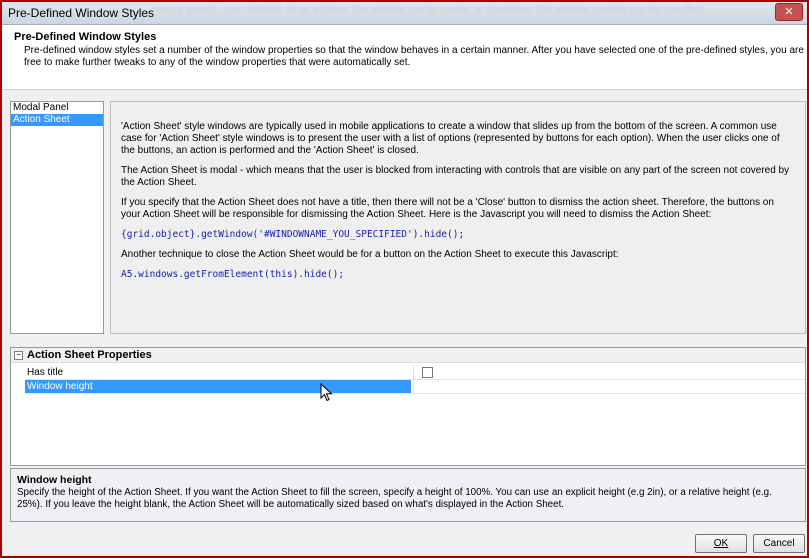  Describe the element at coordinates (218, 386) in the screenshot. I see `property-label: Window height` at that location.